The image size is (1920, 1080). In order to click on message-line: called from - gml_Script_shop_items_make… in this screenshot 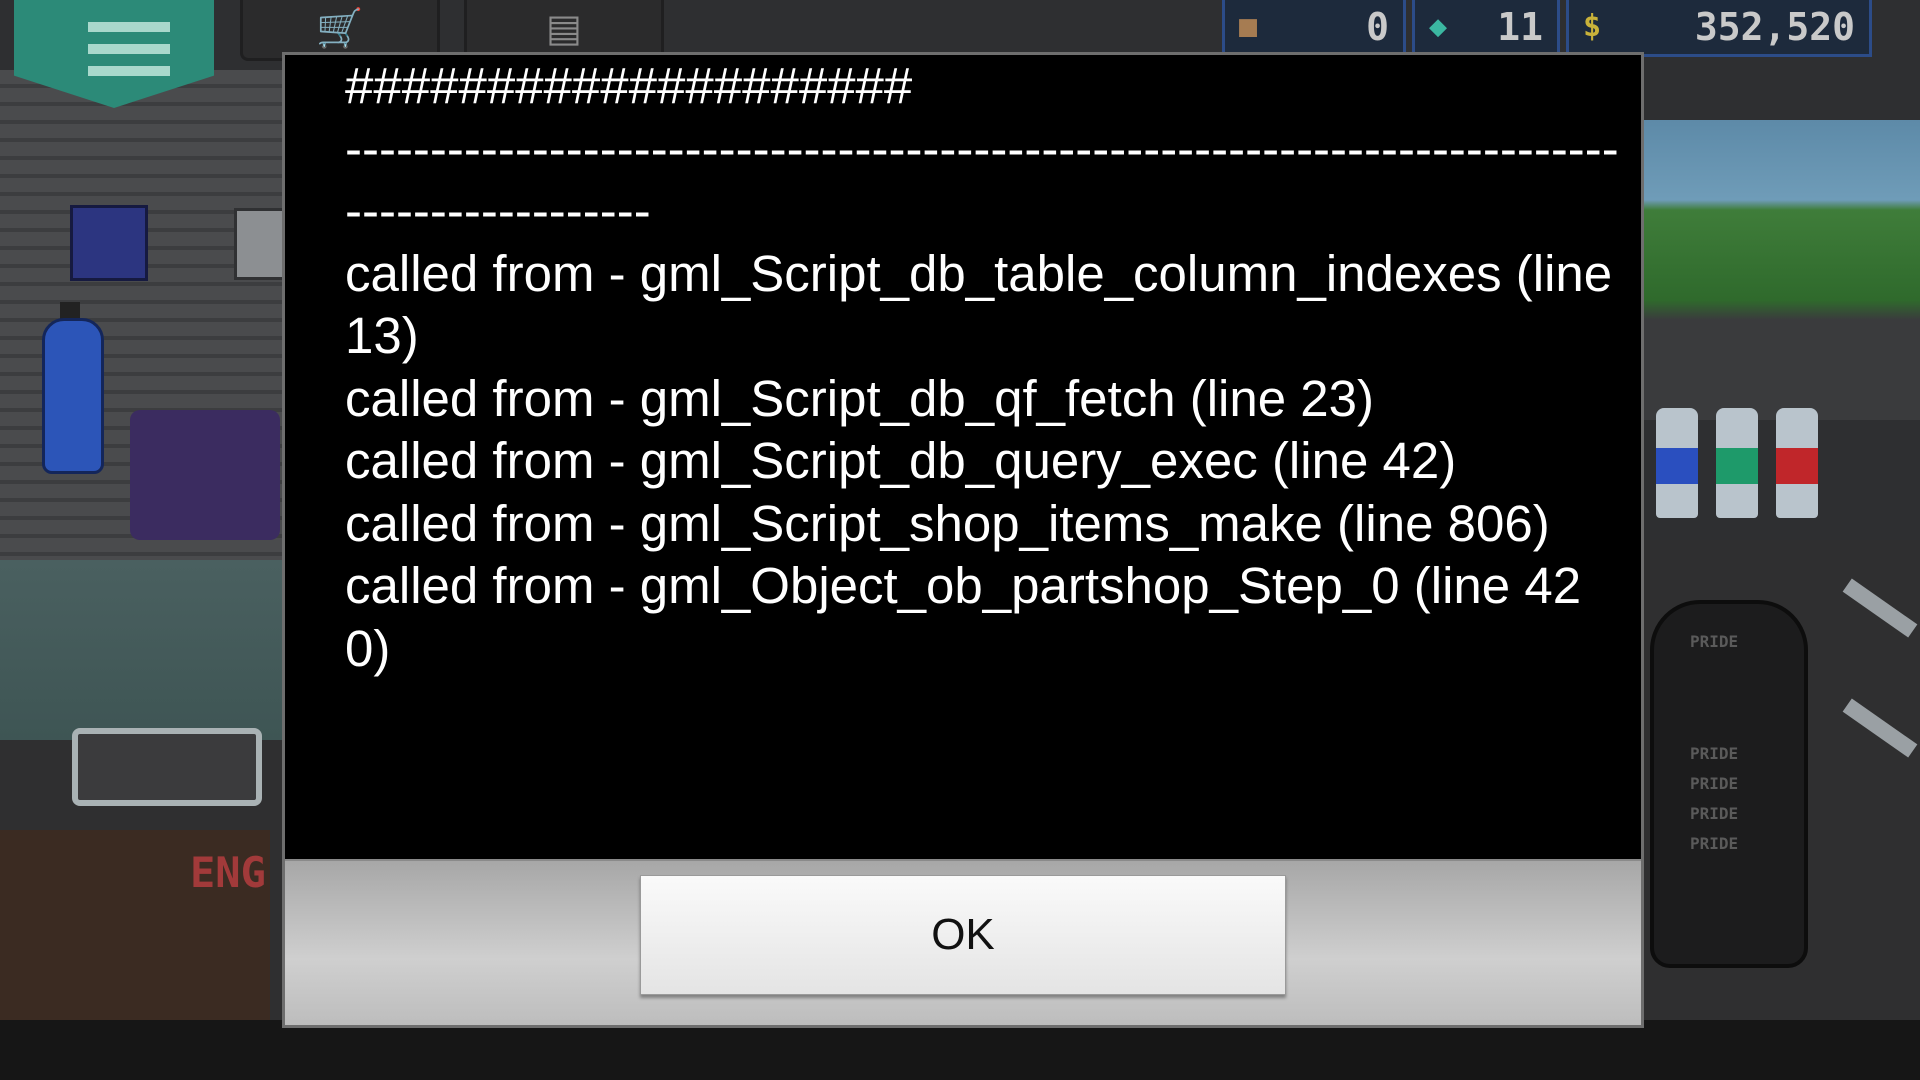, I will do `click(947, 523)`.